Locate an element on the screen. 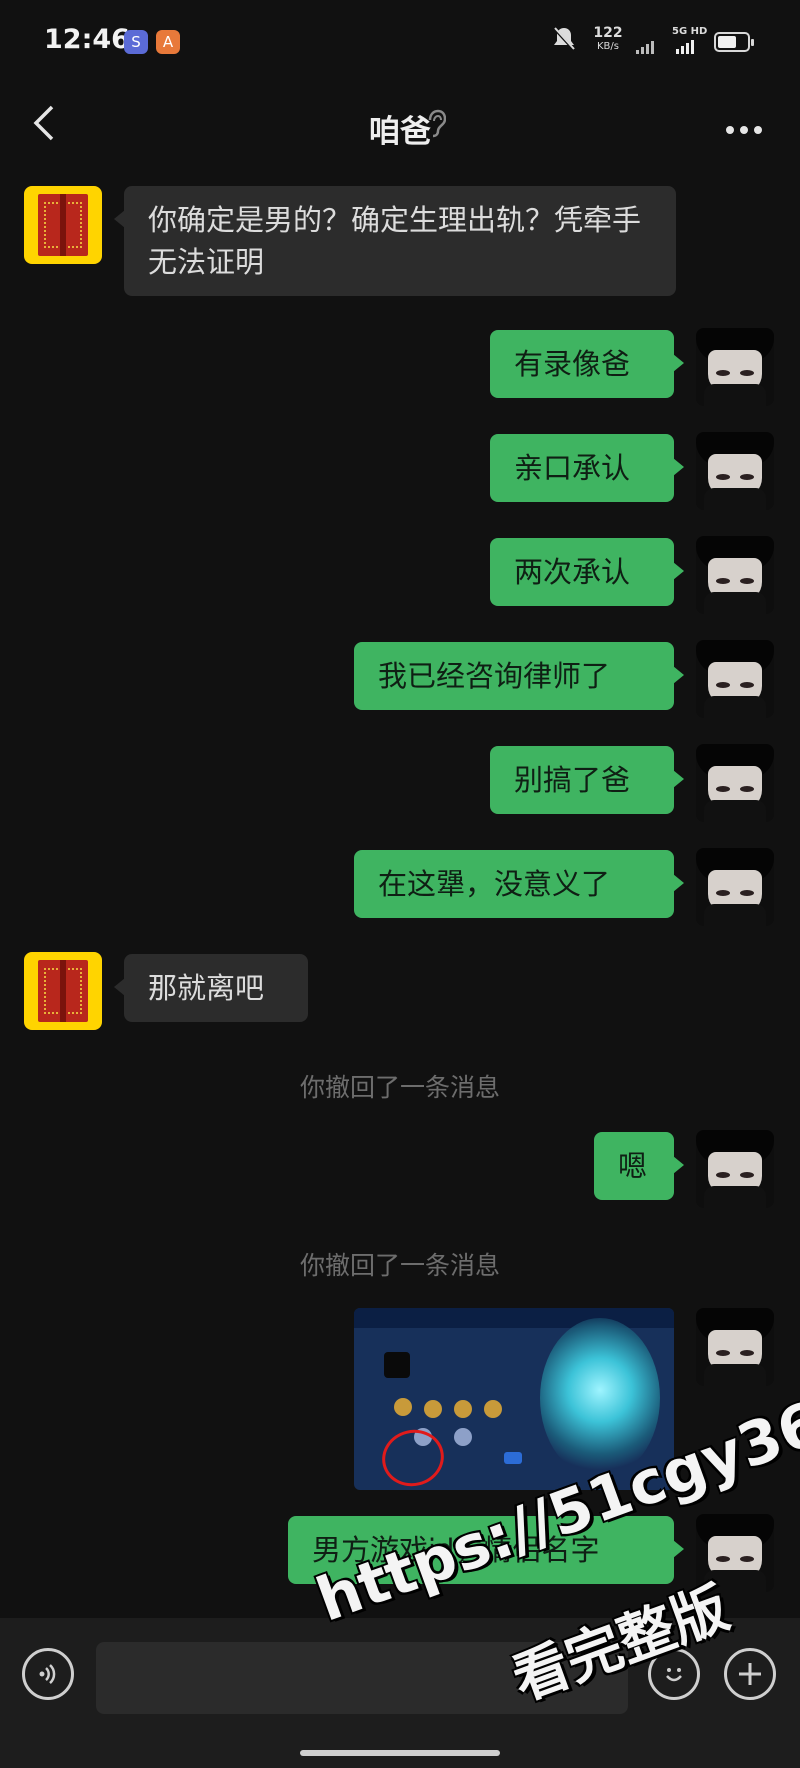  outgoing-message: 两次承认 is located at coordinates (587, 572).